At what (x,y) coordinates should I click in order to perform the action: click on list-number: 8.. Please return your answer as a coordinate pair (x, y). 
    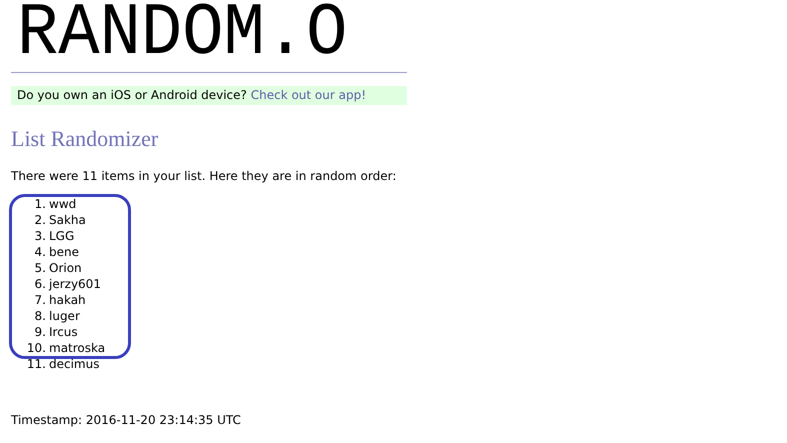
    Looking at the image, I should click on (40, 316).